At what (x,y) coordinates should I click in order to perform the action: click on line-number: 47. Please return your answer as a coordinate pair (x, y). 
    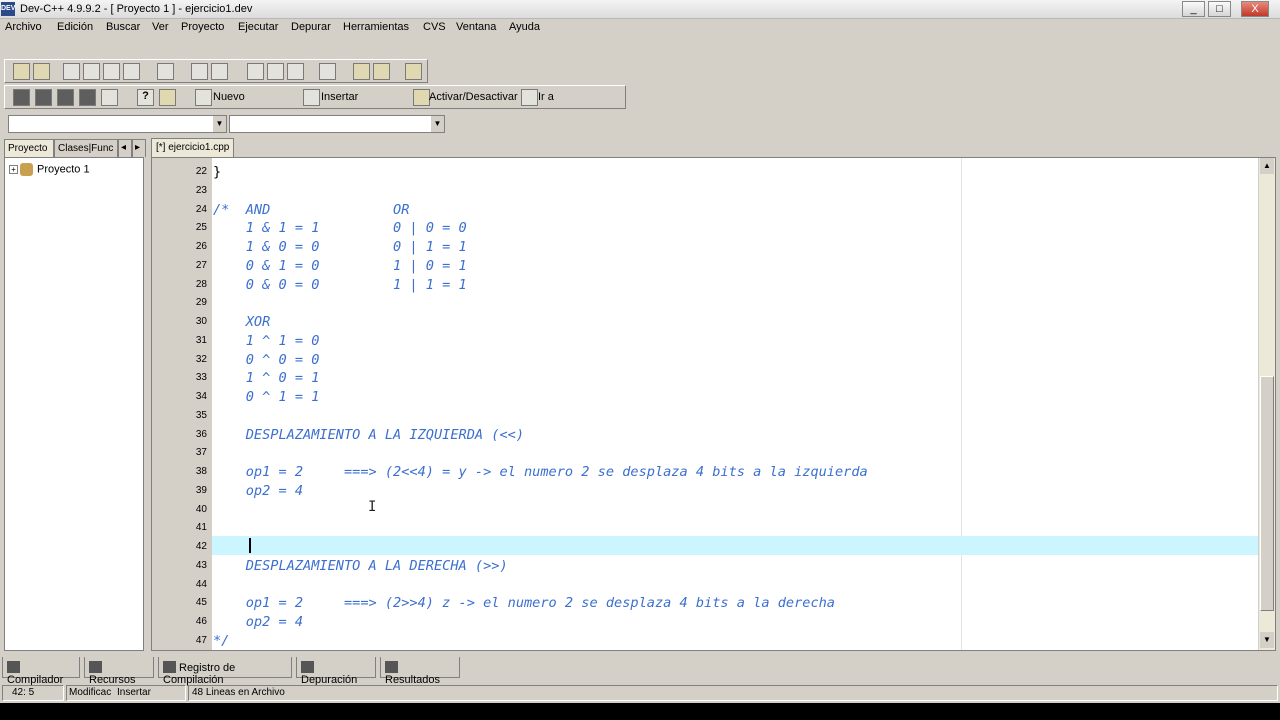
    Looking at the image, I should click on (201, 640).